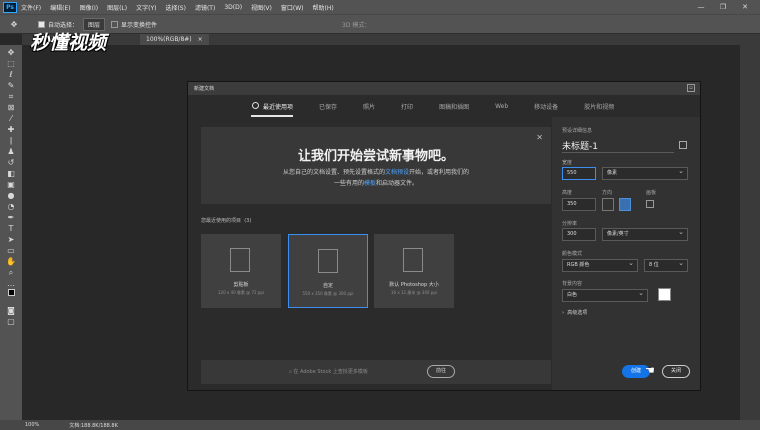 The height and width of the screenshot is (430, 760). I want to click on document-tab: 100%(RGB/8#) ×, so click(174, 39).